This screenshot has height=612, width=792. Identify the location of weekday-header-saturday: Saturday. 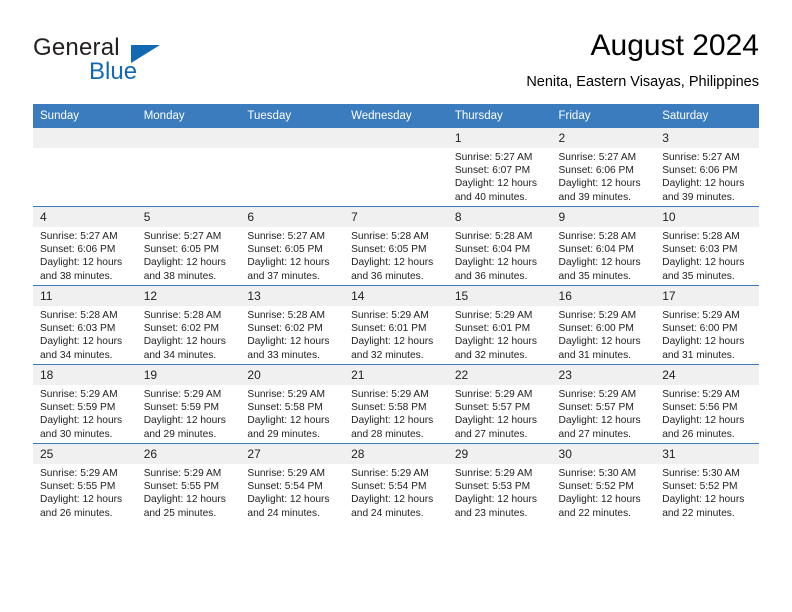
(707, 116).